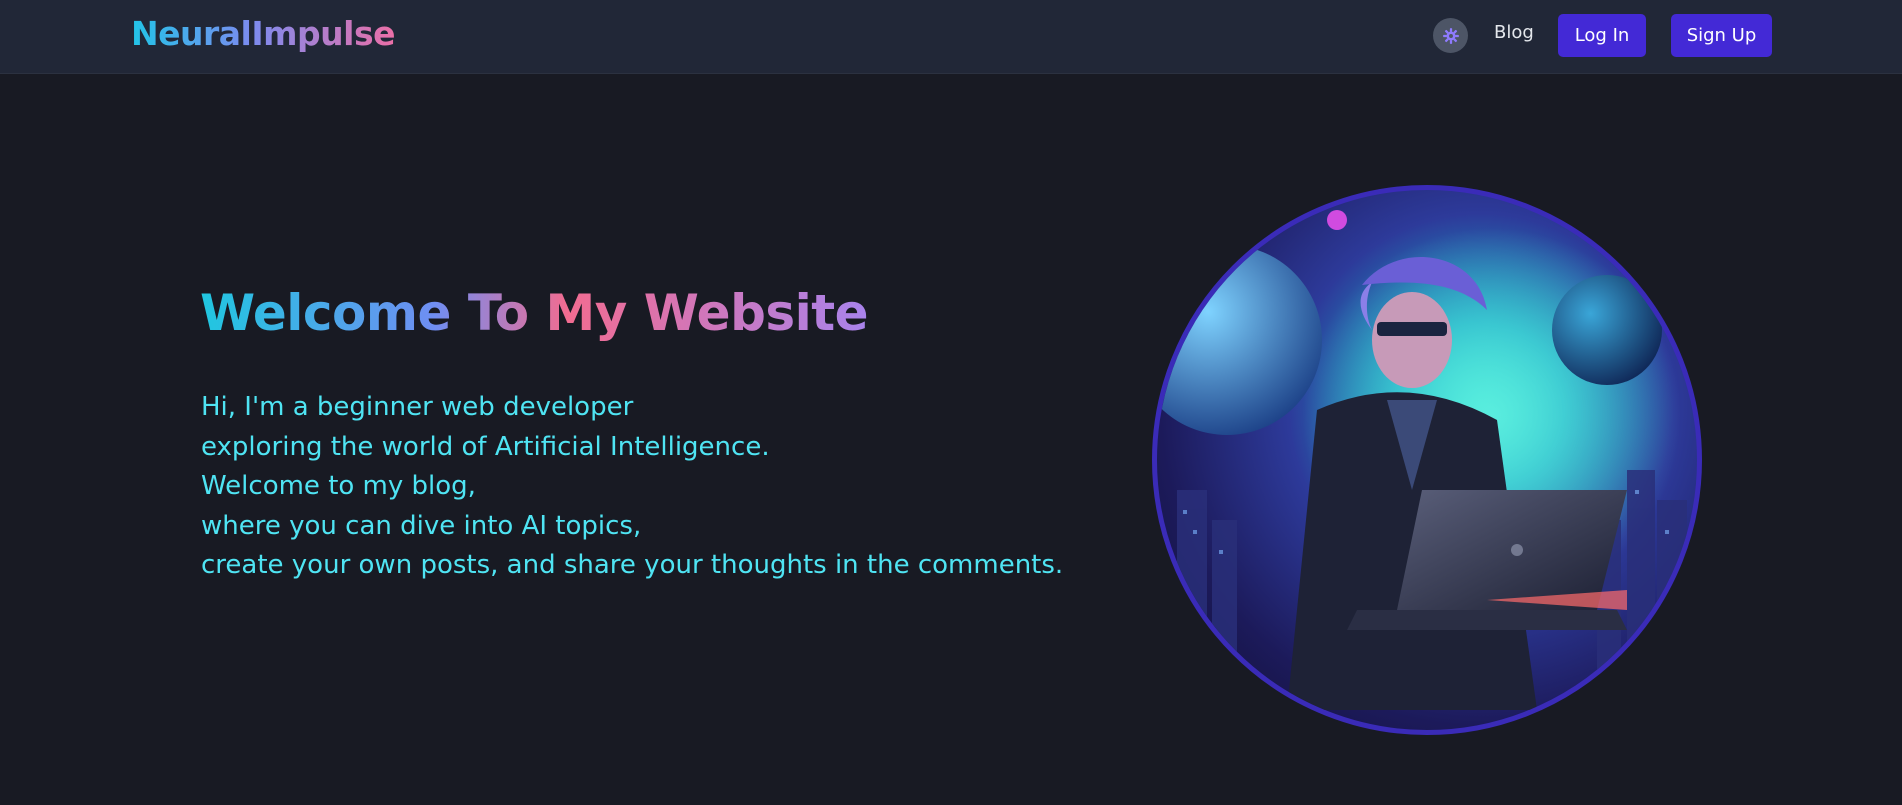 The width and height of the screenshot is (1902, 805). What do you see at coordinates (1721, 35) in the screenshot?
I see `signup-button: Sign Up` at bounding box center [1721, 35].